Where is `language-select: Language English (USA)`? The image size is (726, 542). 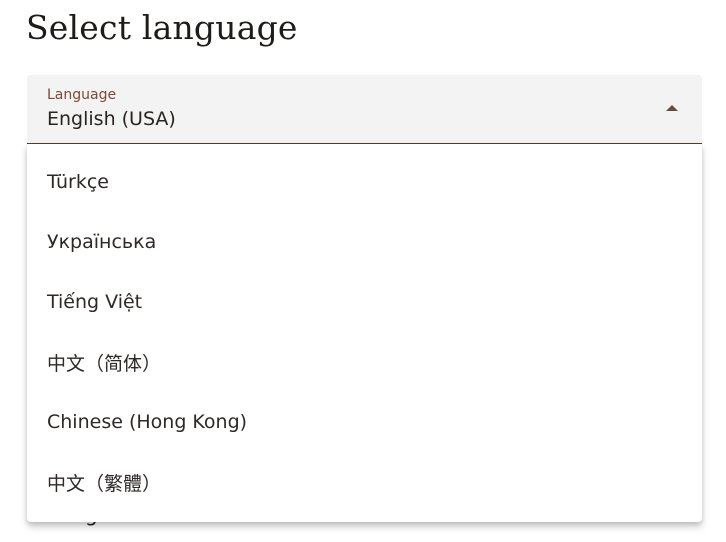
language-select: Language English (USA) is located at coordinates (364, 109).